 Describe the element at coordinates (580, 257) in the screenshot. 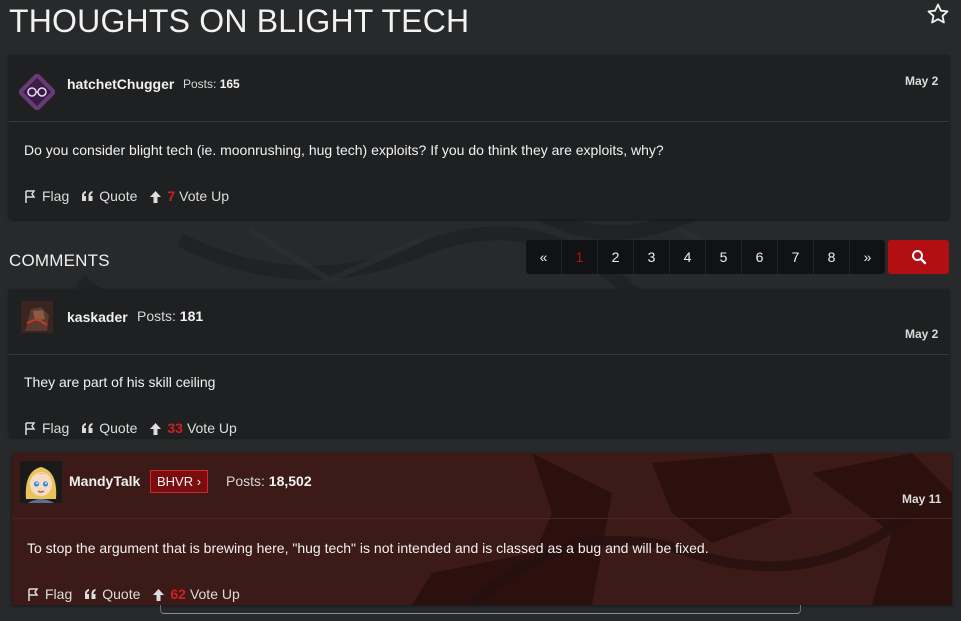

I see `page-1-button: 1` at that location.